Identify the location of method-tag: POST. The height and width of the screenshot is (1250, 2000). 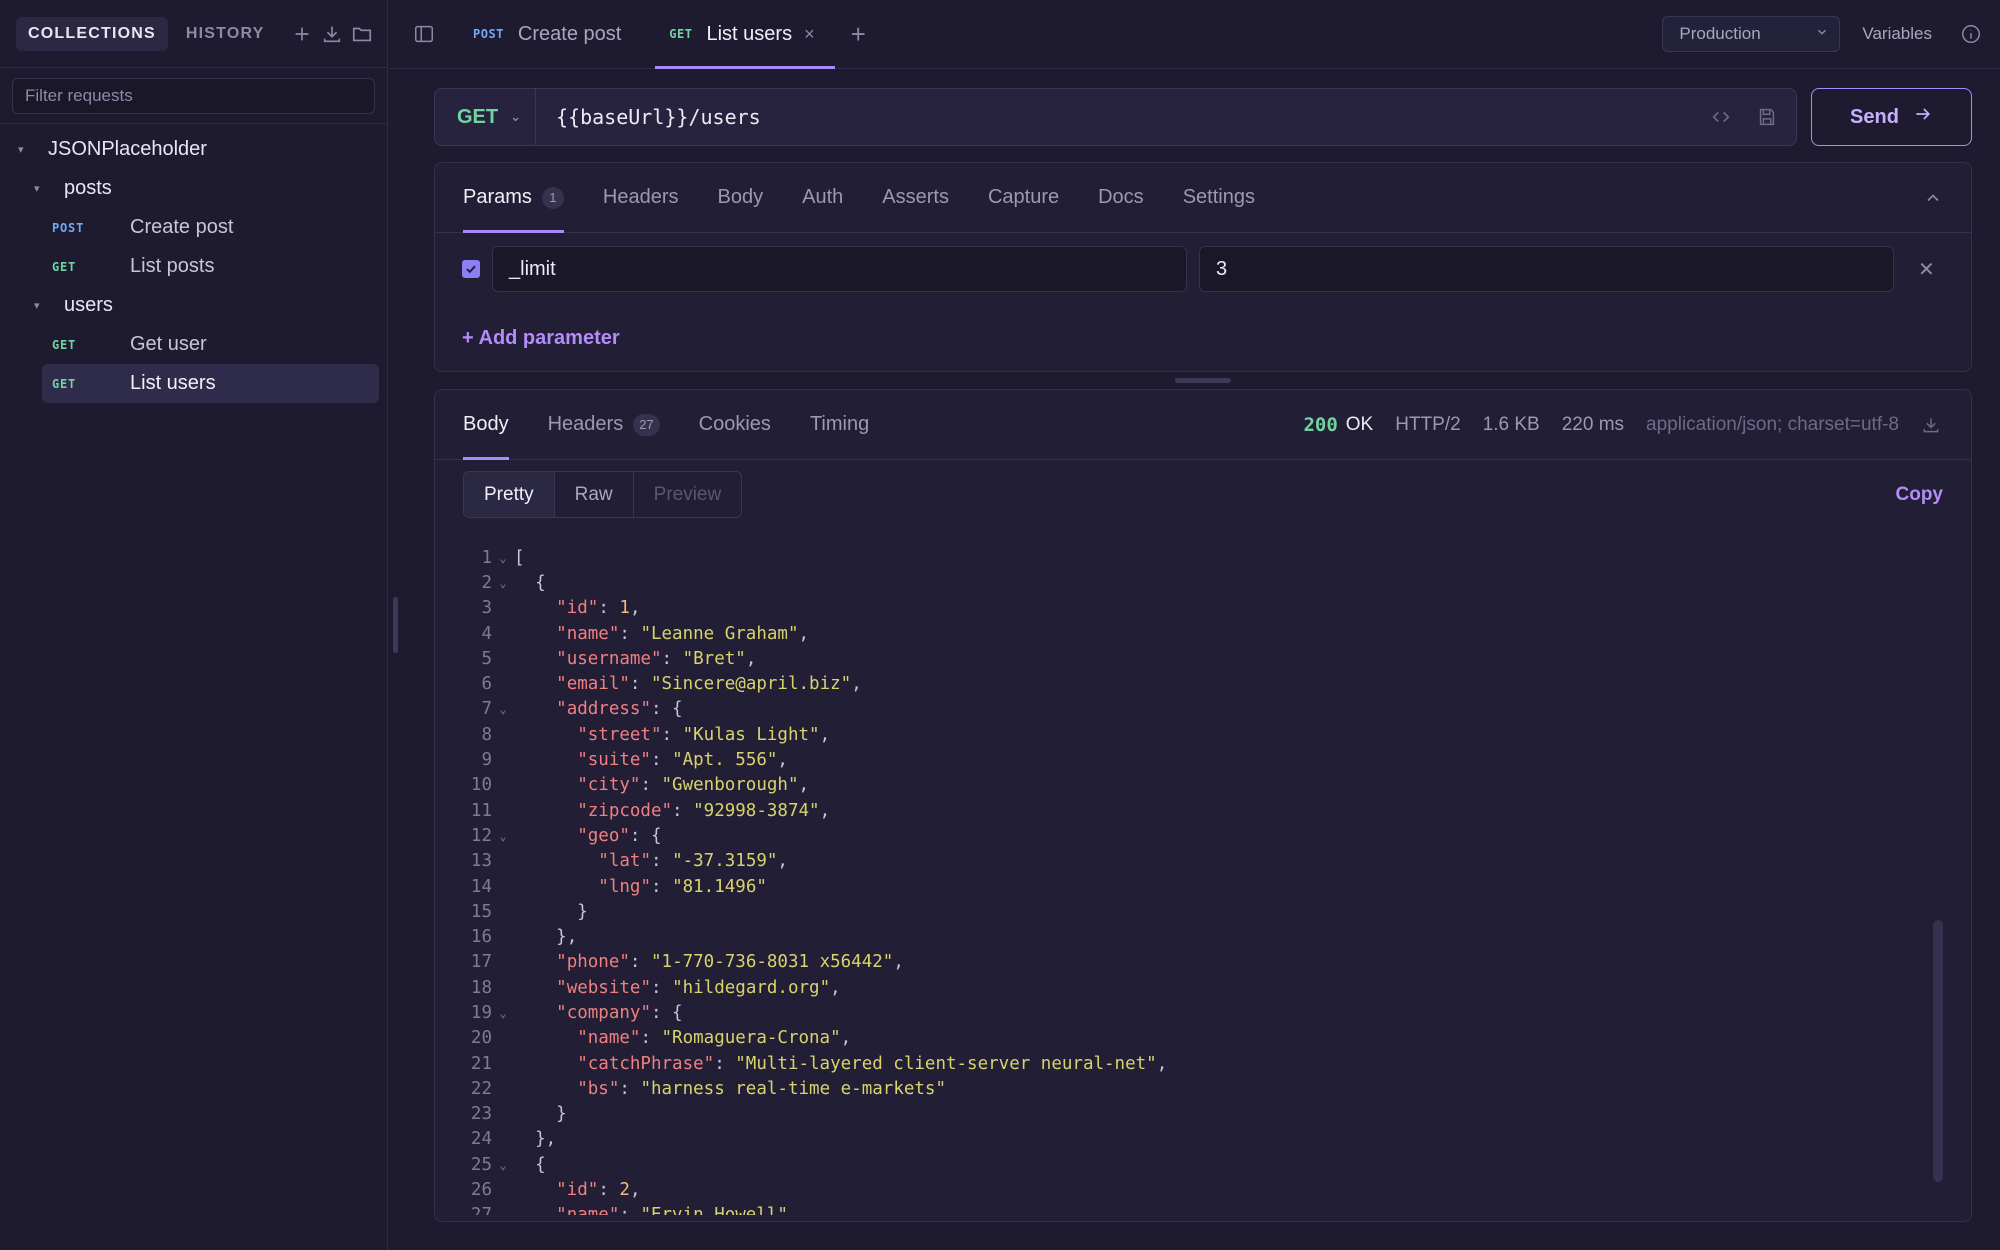
(488, 34).